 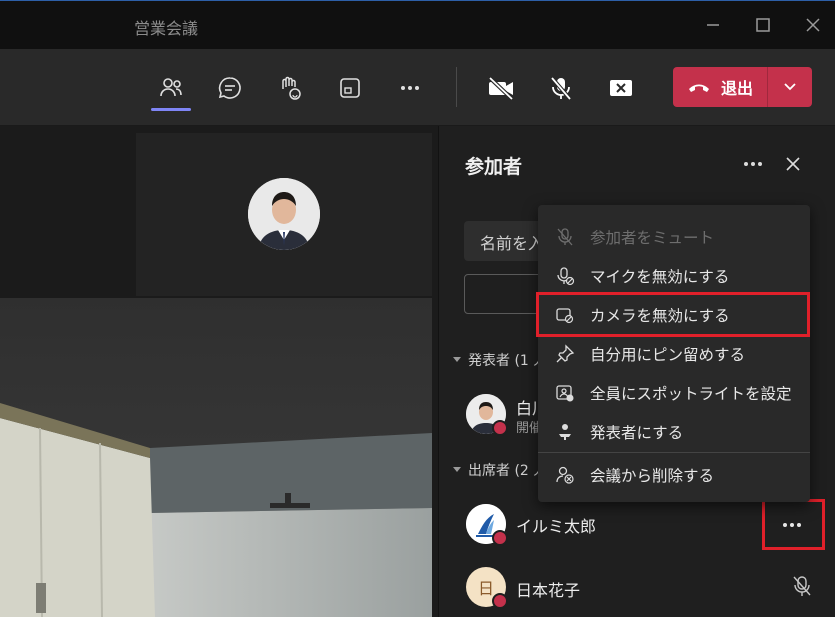 I want to click on menu-item-label: 全員にスポットライトを設定, so click(x=691, y=393).